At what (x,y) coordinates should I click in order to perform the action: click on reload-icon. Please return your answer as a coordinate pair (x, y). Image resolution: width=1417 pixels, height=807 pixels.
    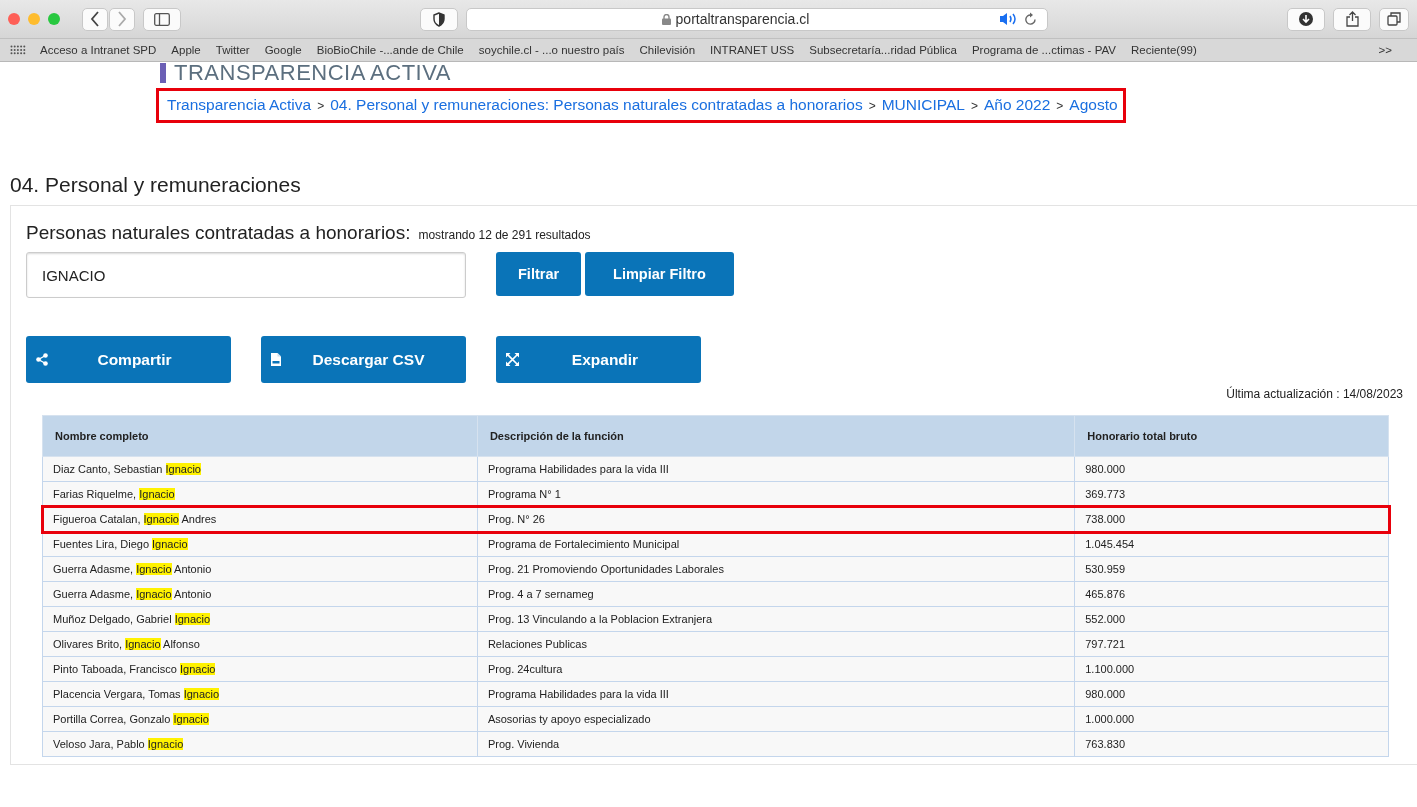
    Looking at the image, I should click on (1030, 19).